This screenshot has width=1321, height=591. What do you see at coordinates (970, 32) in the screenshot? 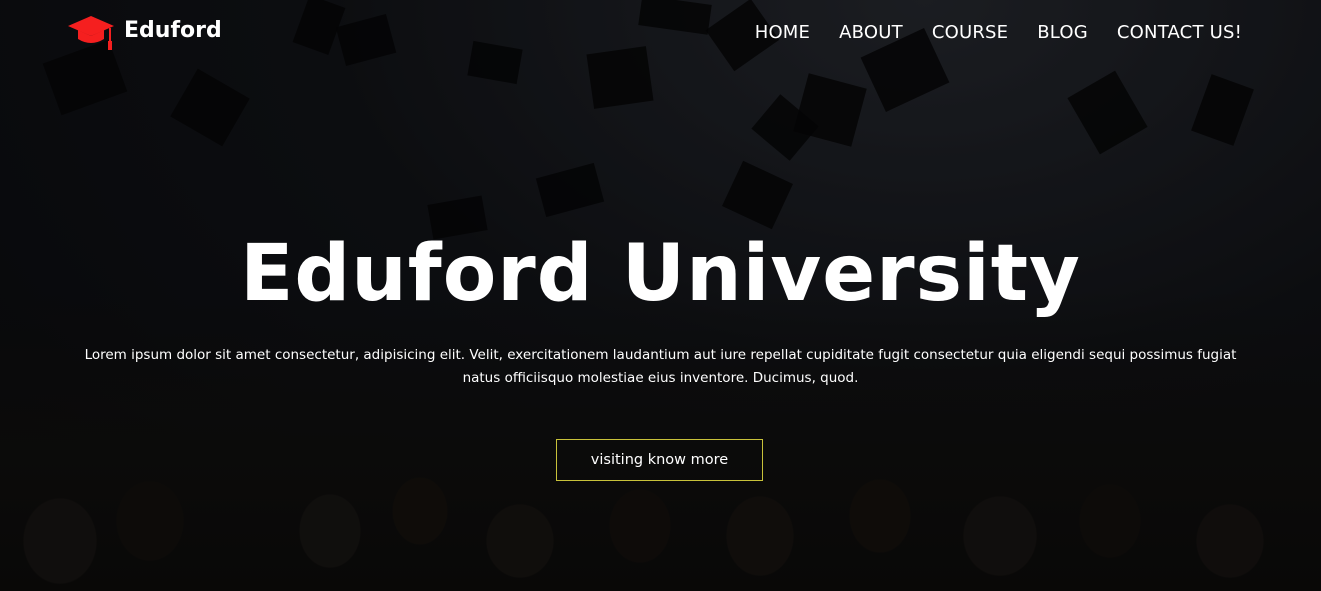
I see `nav-item-course: COURSE` at bounding box center [970, 32].